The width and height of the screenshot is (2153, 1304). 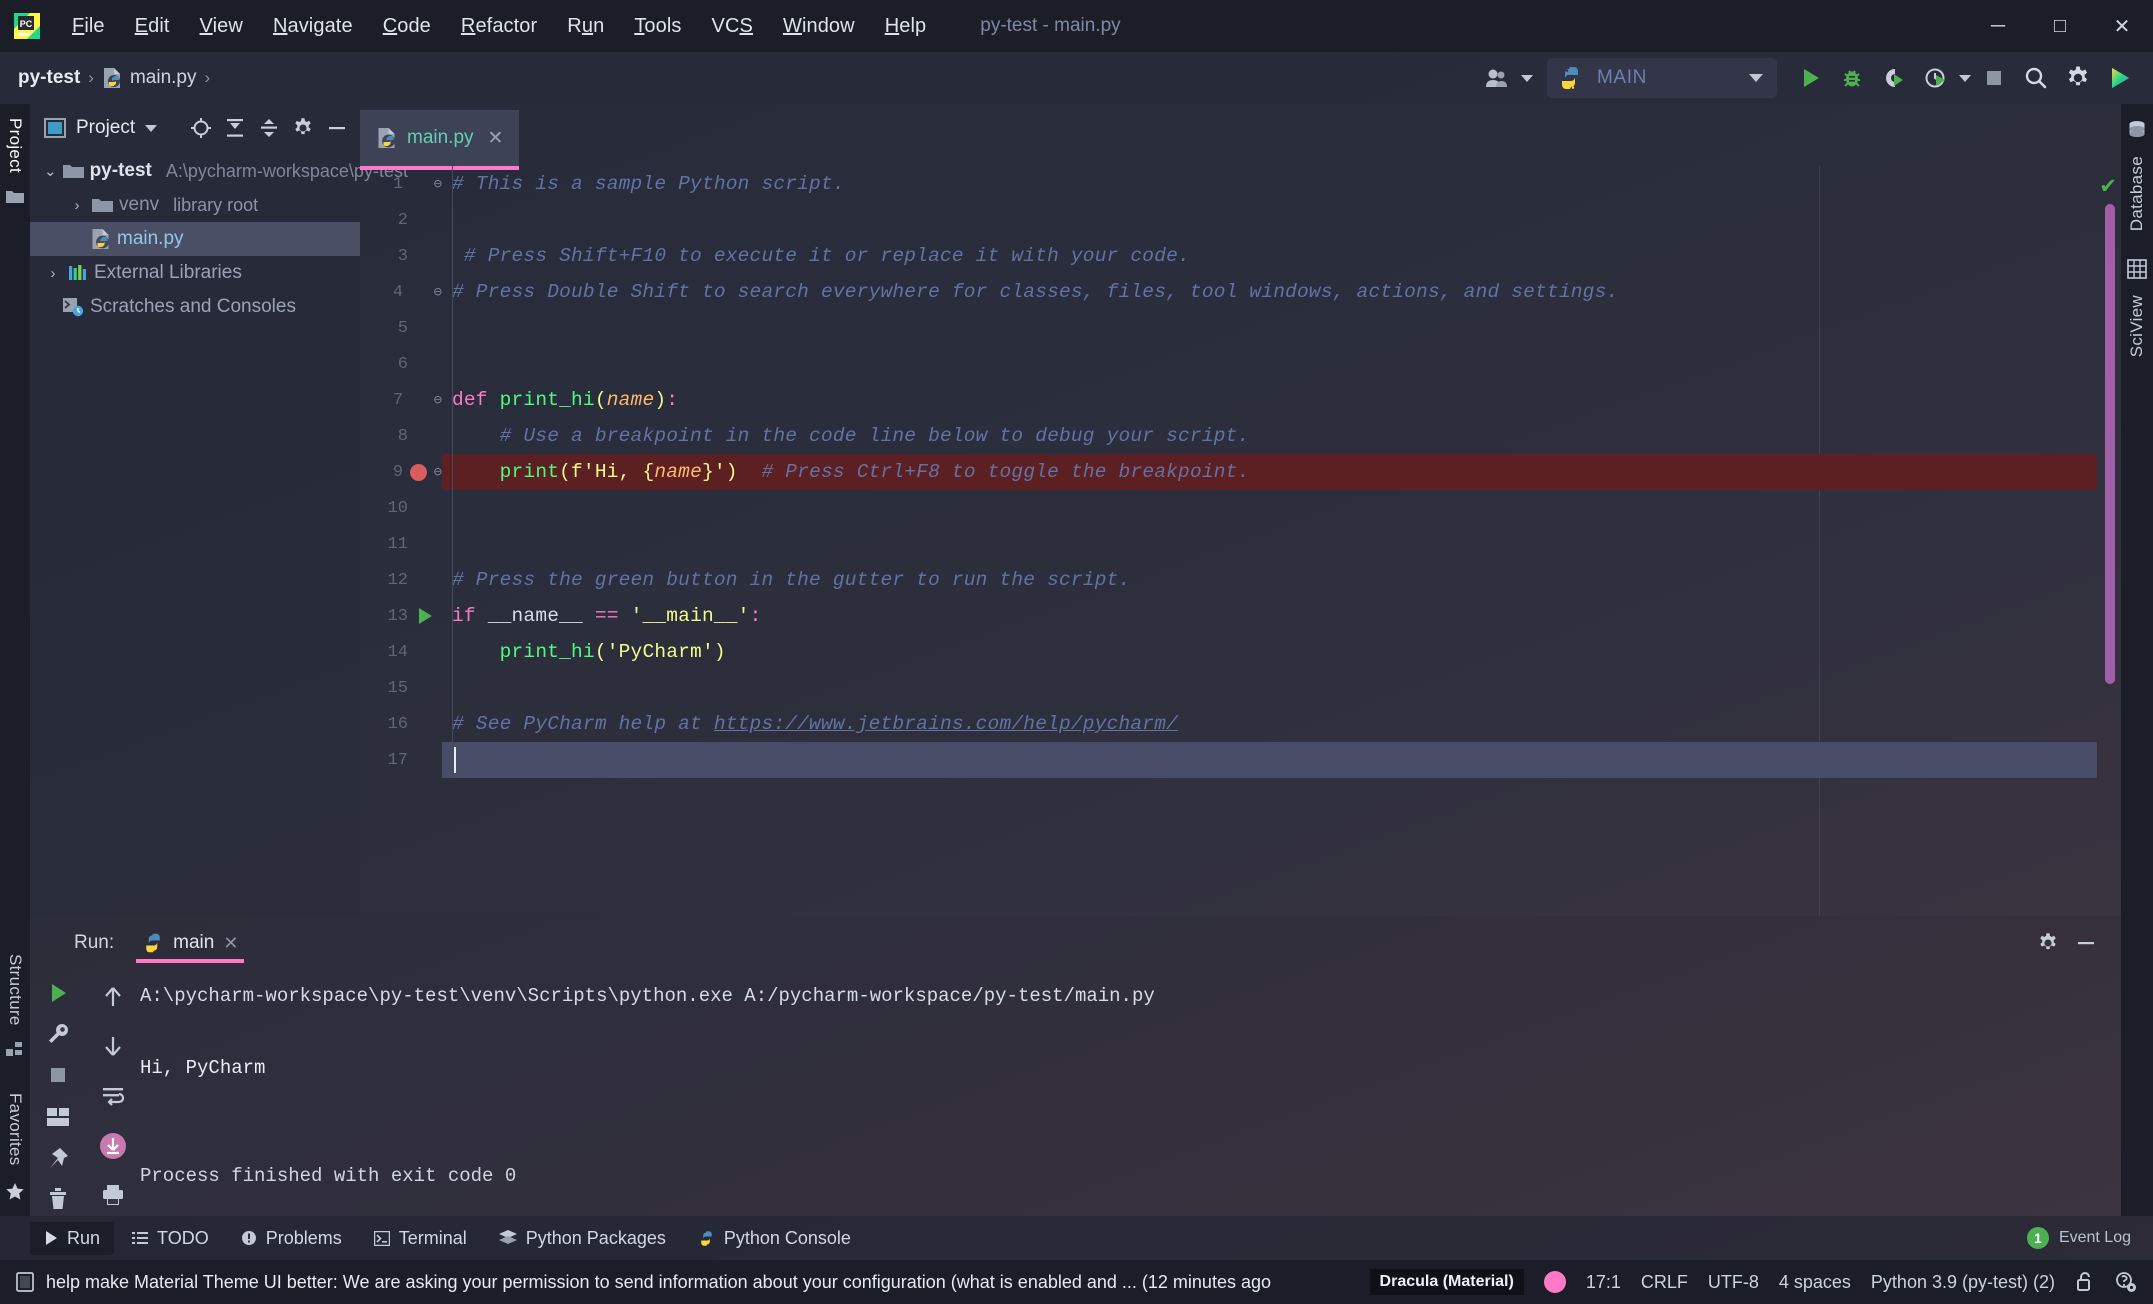 What do you see at coordinates (113, 997) in the screenshot?
I see `scroll-up-icon` at bounding box center [113, 997].